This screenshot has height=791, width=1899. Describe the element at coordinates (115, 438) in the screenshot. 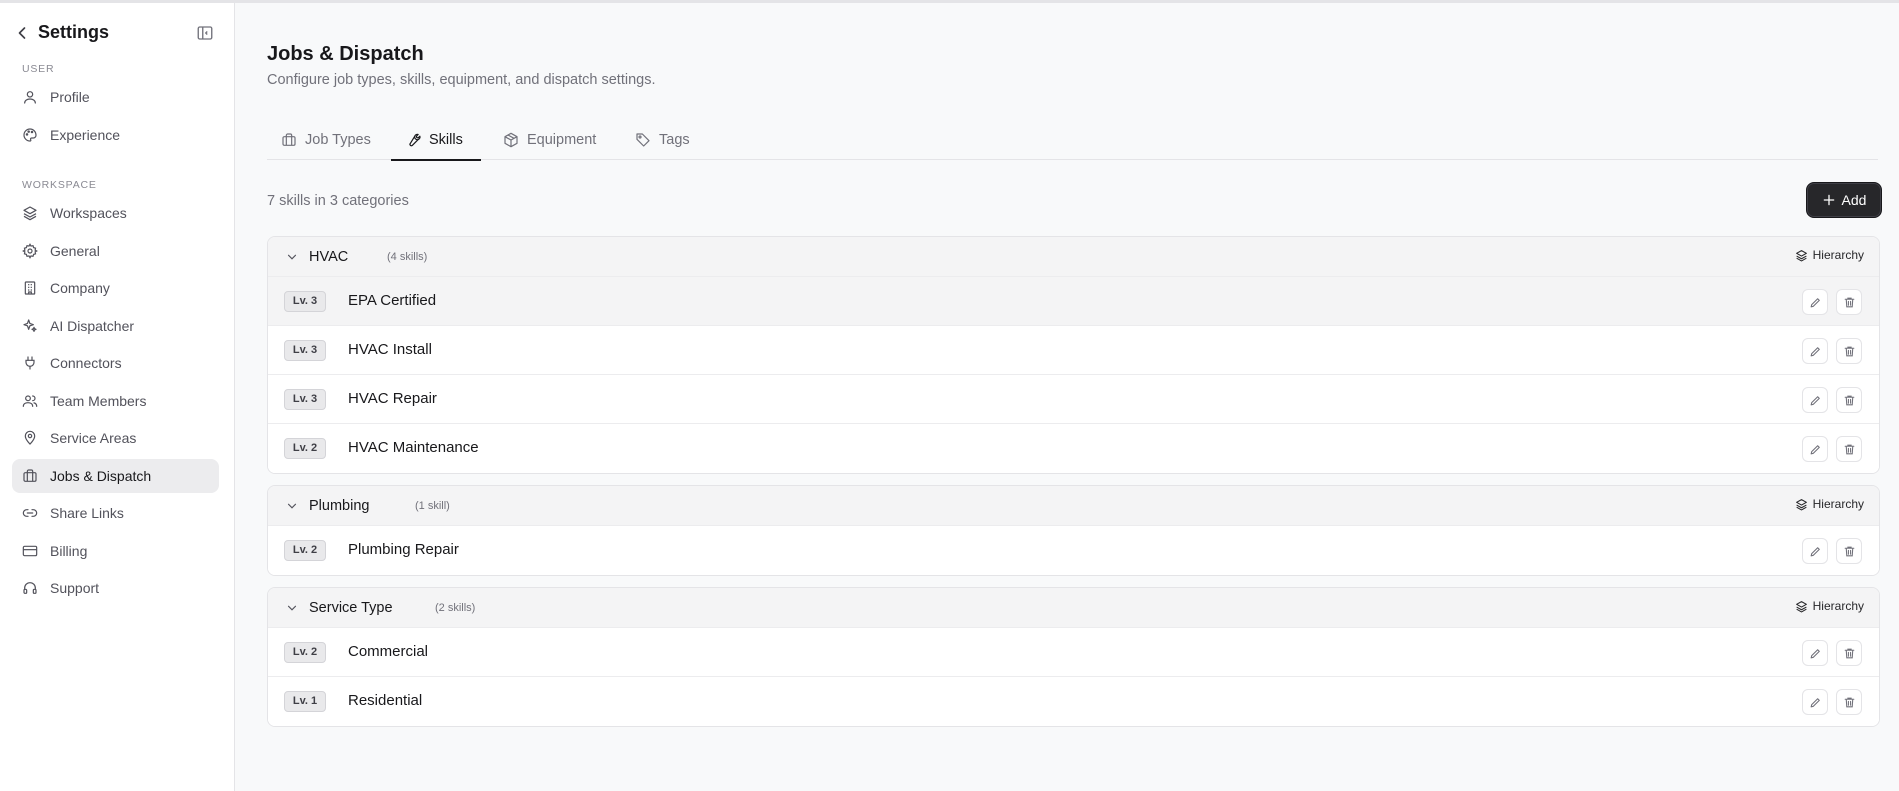

I see `sidebar-item-service-areas: Service Areas` at that location.